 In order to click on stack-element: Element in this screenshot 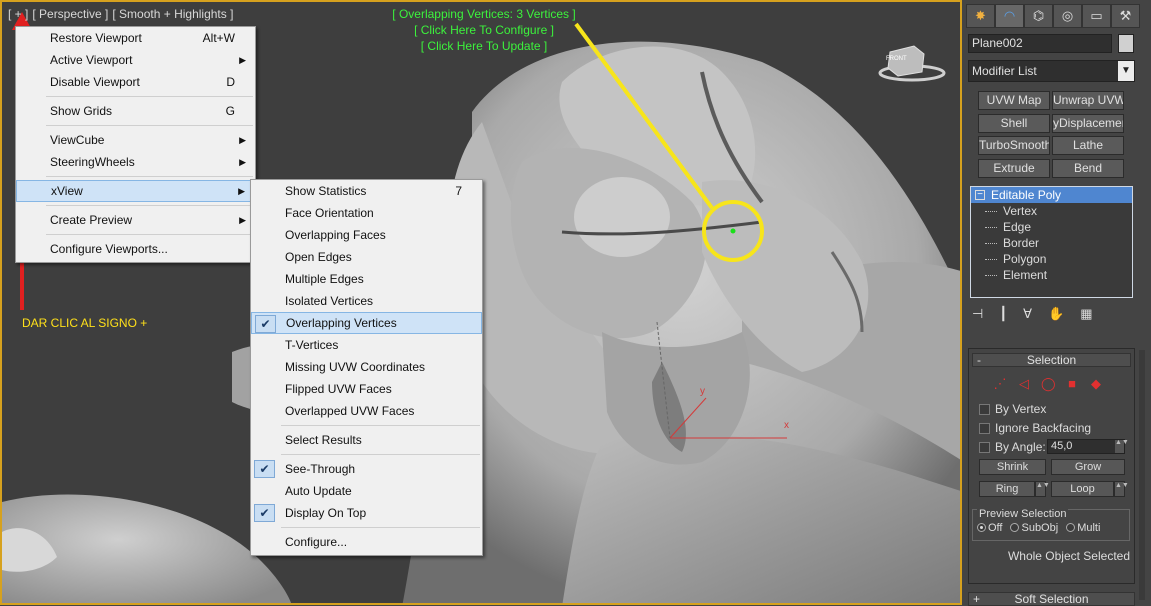, I will do `click(1051, 275)`.